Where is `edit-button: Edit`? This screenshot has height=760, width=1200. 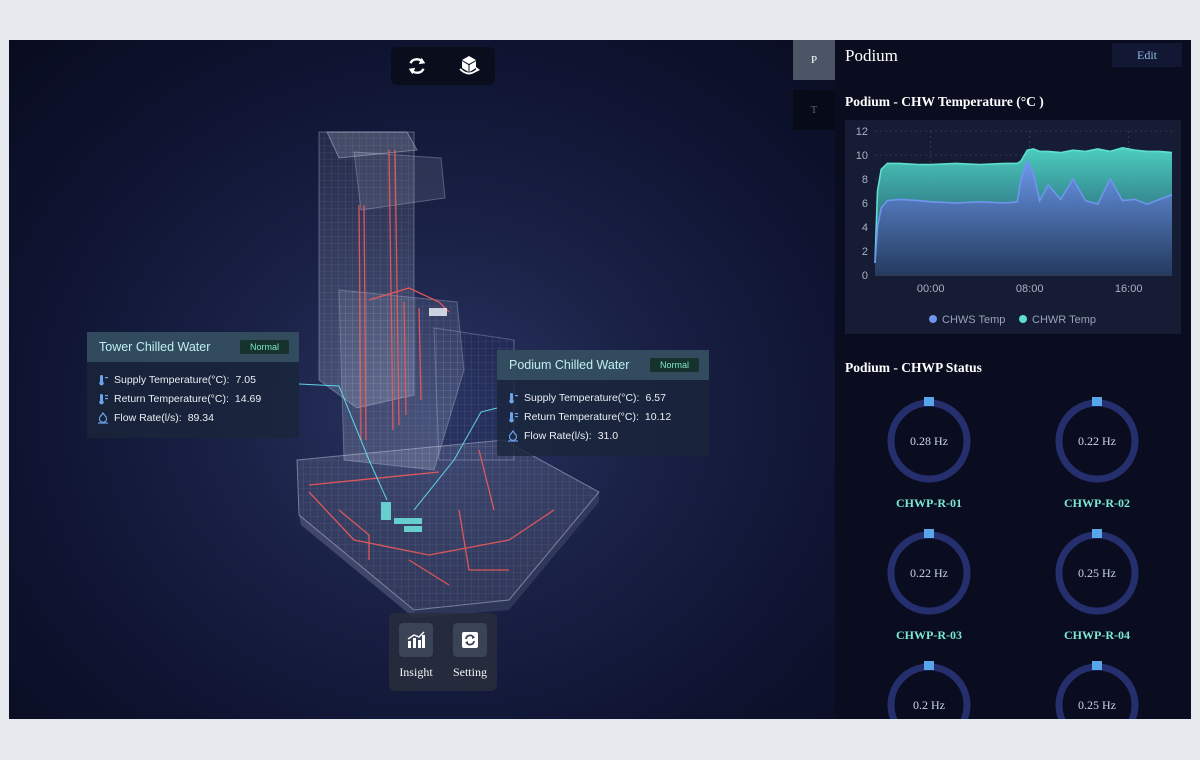
edit-button: Edit is located at coordinates (1147, 55).